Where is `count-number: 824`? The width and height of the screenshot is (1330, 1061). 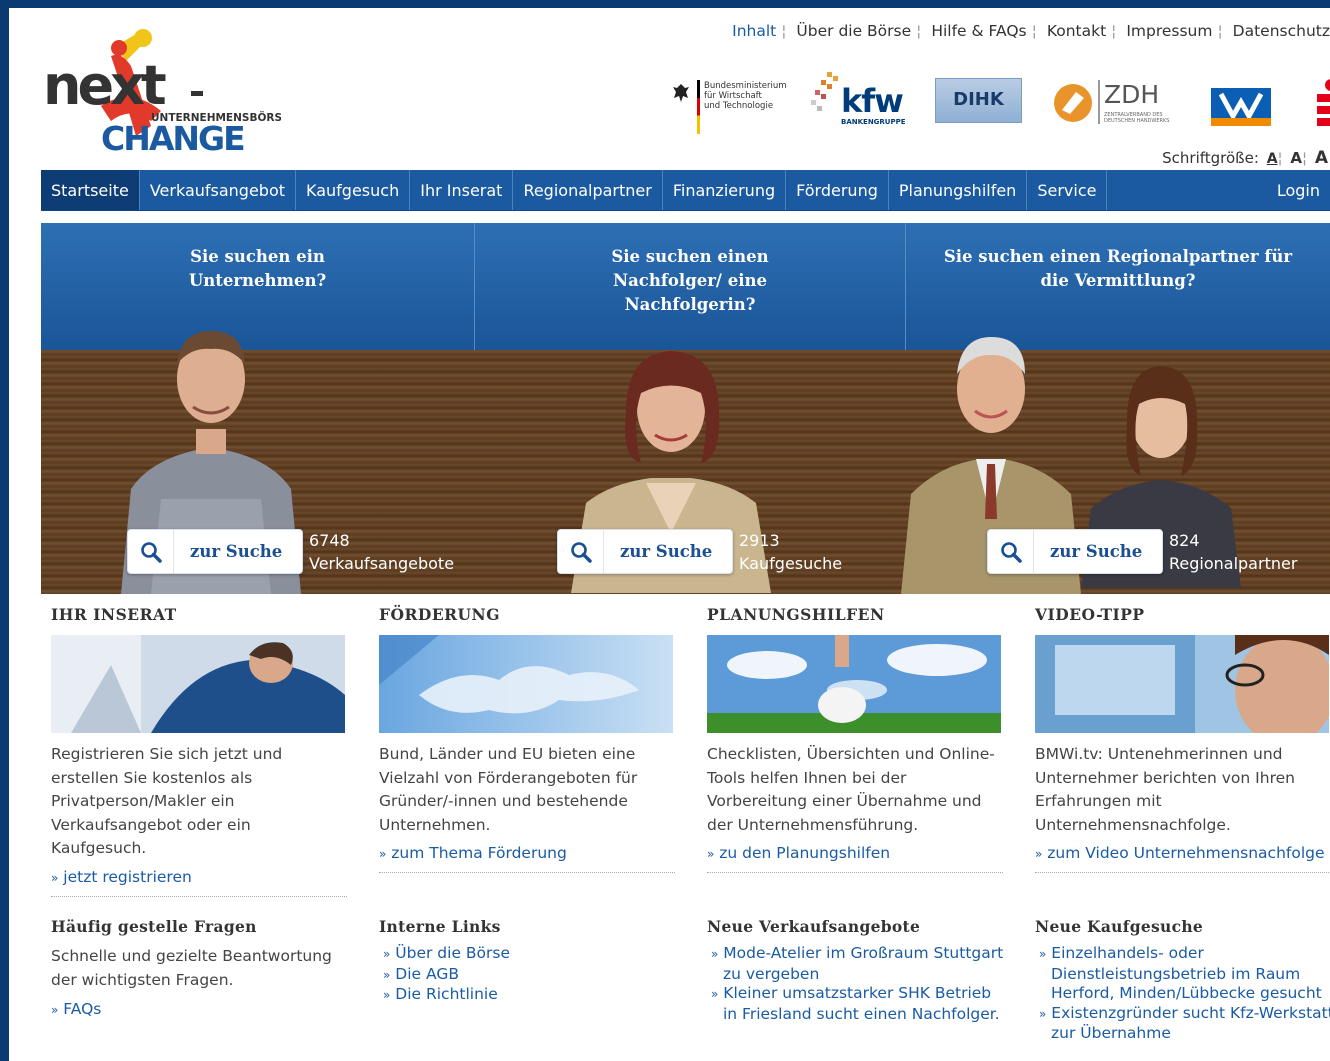 count-number: 824 is located at coordinates (1184, 540).